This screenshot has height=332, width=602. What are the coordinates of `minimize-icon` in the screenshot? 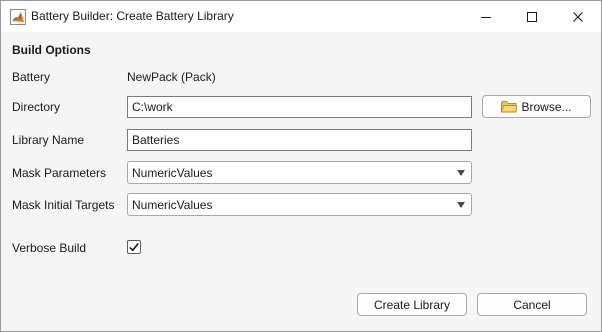 It's located at (486, 17).